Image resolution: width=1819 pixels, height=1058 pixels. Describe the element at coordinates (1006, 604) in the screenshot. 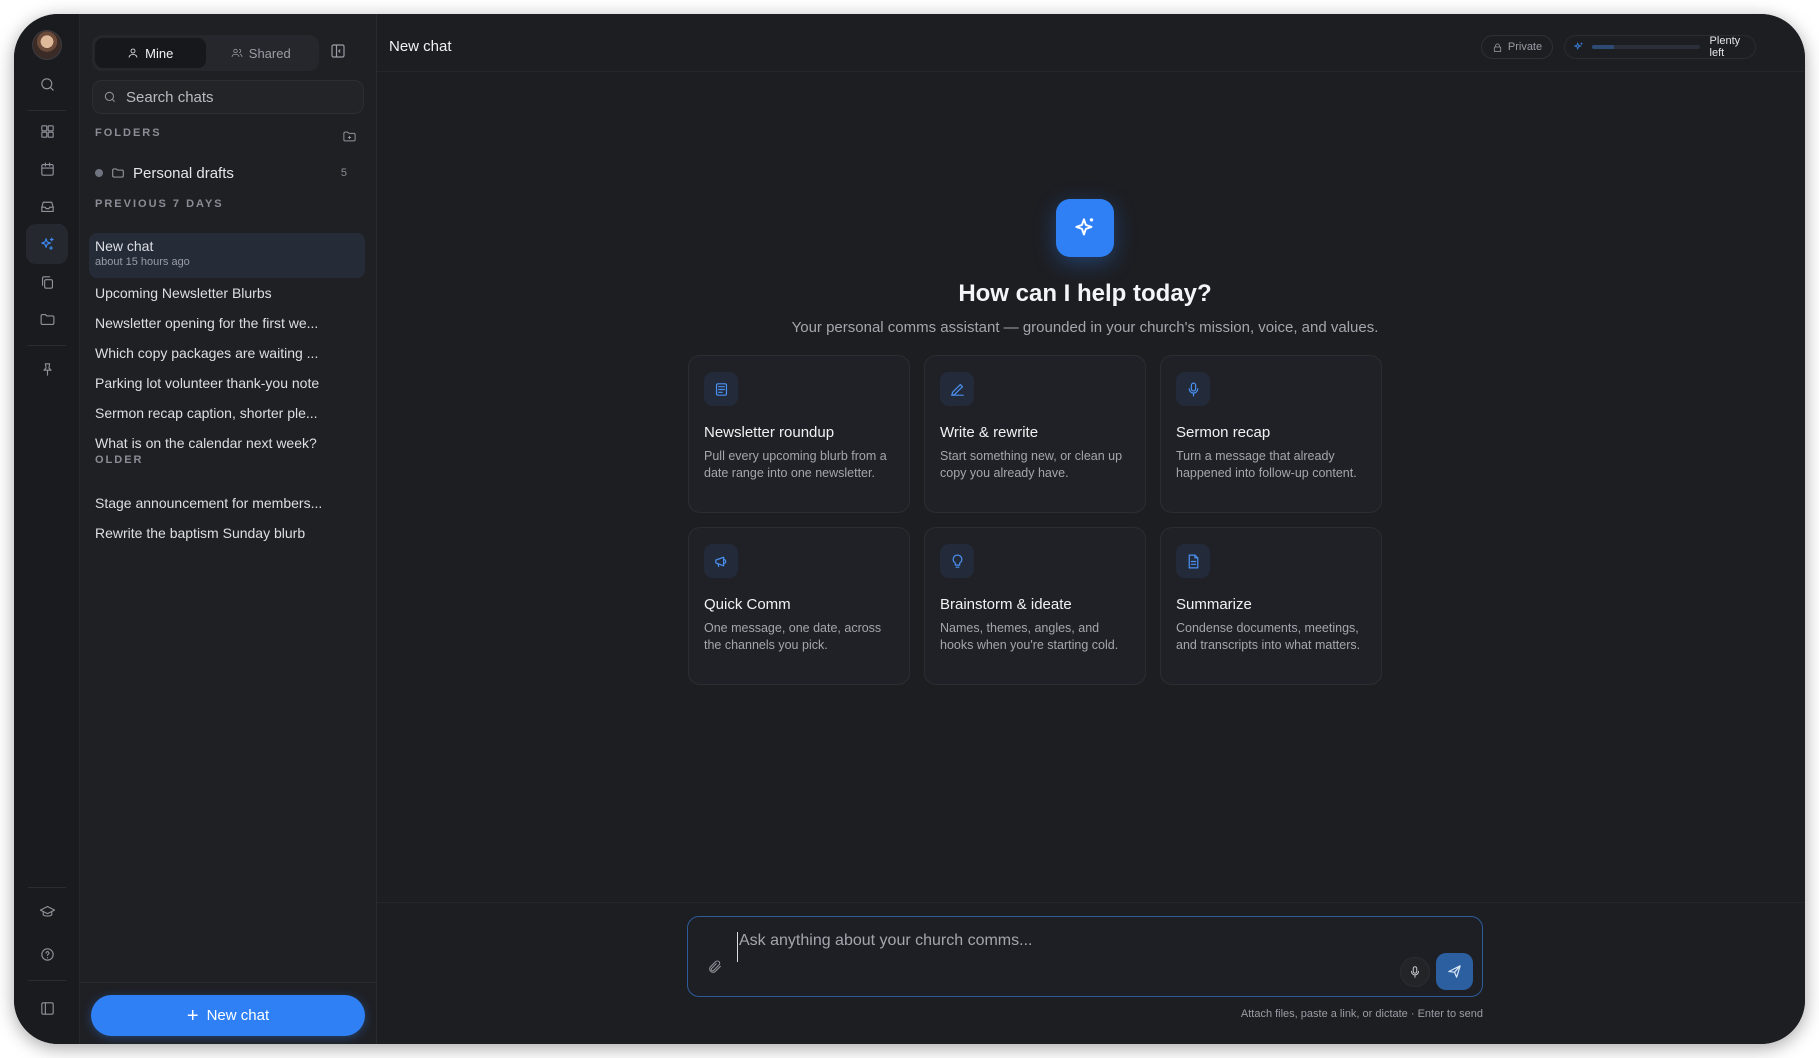

I see `card-title: Brainstorm & ideate` at that location.